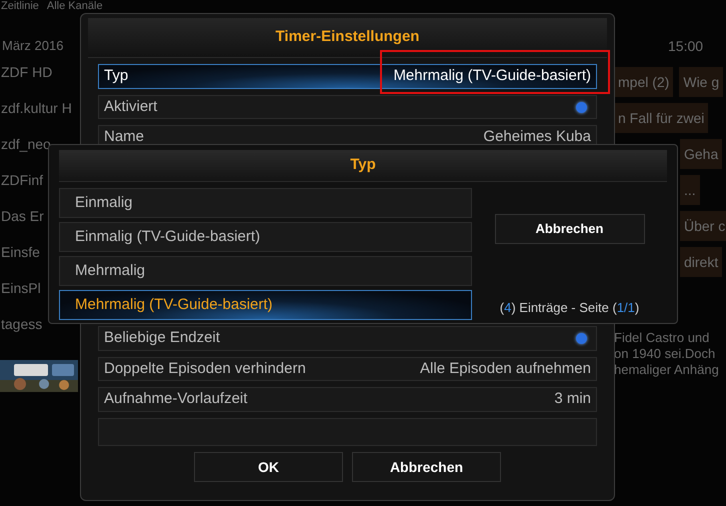 The height and width of the screenshot is (506, 726). What do you see at coordinates (701, 154) in the screenshot?
I see `programme-cell: Geha` at bounding box center [701, 154].